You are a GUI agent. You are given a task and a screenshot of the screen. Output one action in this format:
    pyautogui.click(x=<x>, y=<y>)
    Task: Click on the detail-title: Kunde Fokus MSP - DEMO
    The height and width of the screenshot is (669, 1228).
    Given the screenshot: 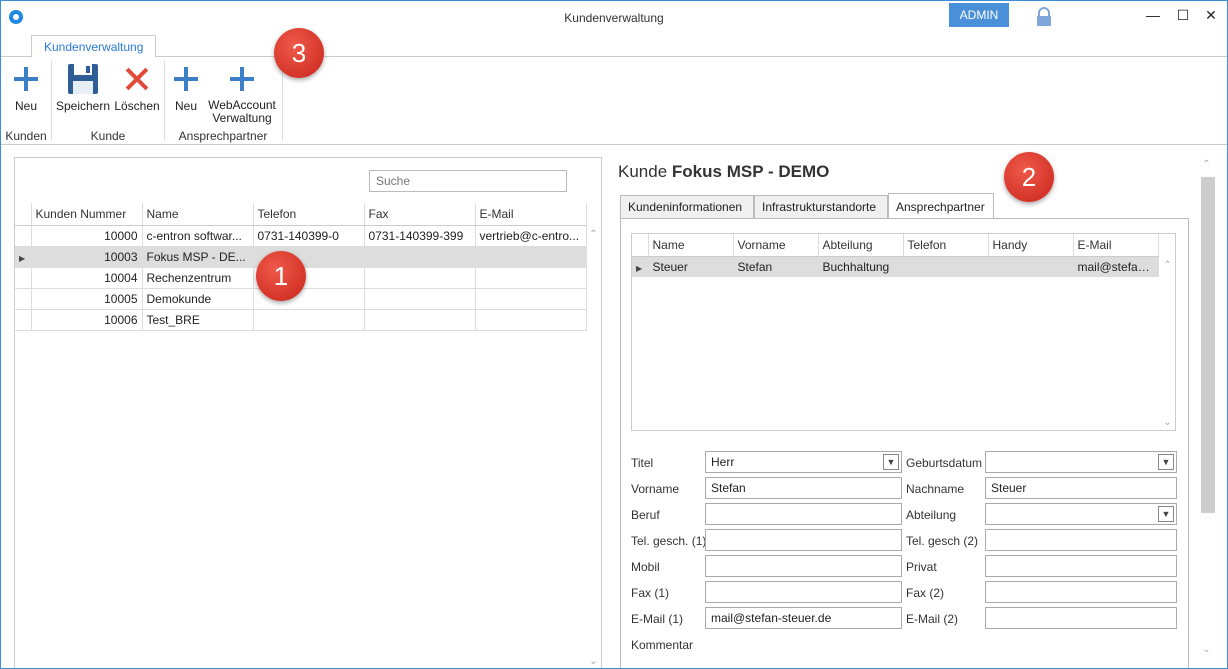 What is the action you would take?
    pyautogui.click(x=724, y=171)
    